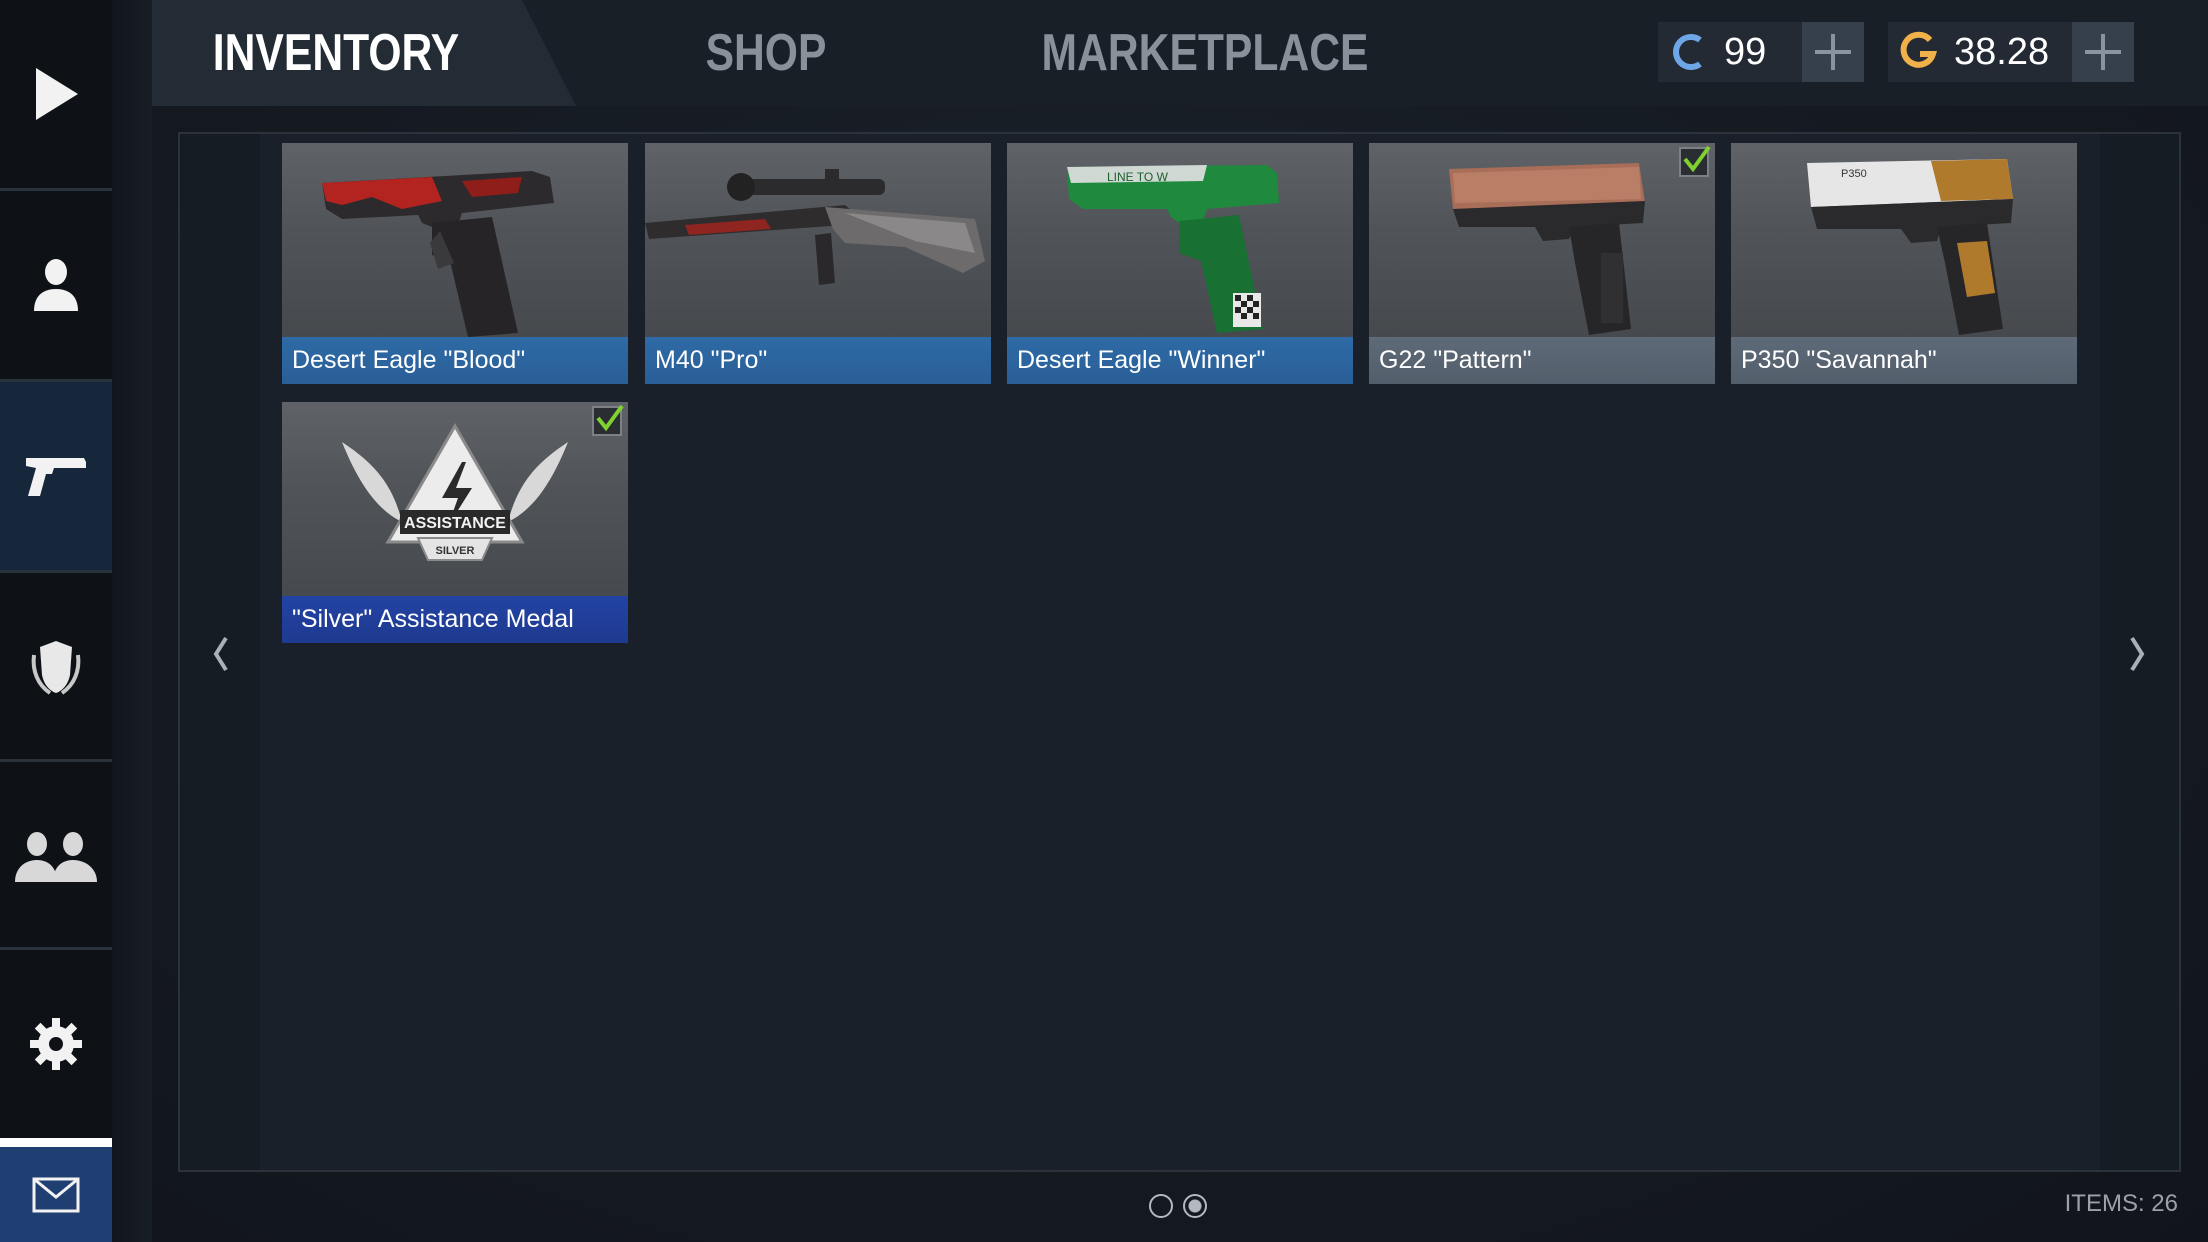 The height and width of the screenshot is (1242, 2208). Describe the element at coordinates (1542, 360) in the screenshot. I see `item-name: G22 "Pattern"` at that location.